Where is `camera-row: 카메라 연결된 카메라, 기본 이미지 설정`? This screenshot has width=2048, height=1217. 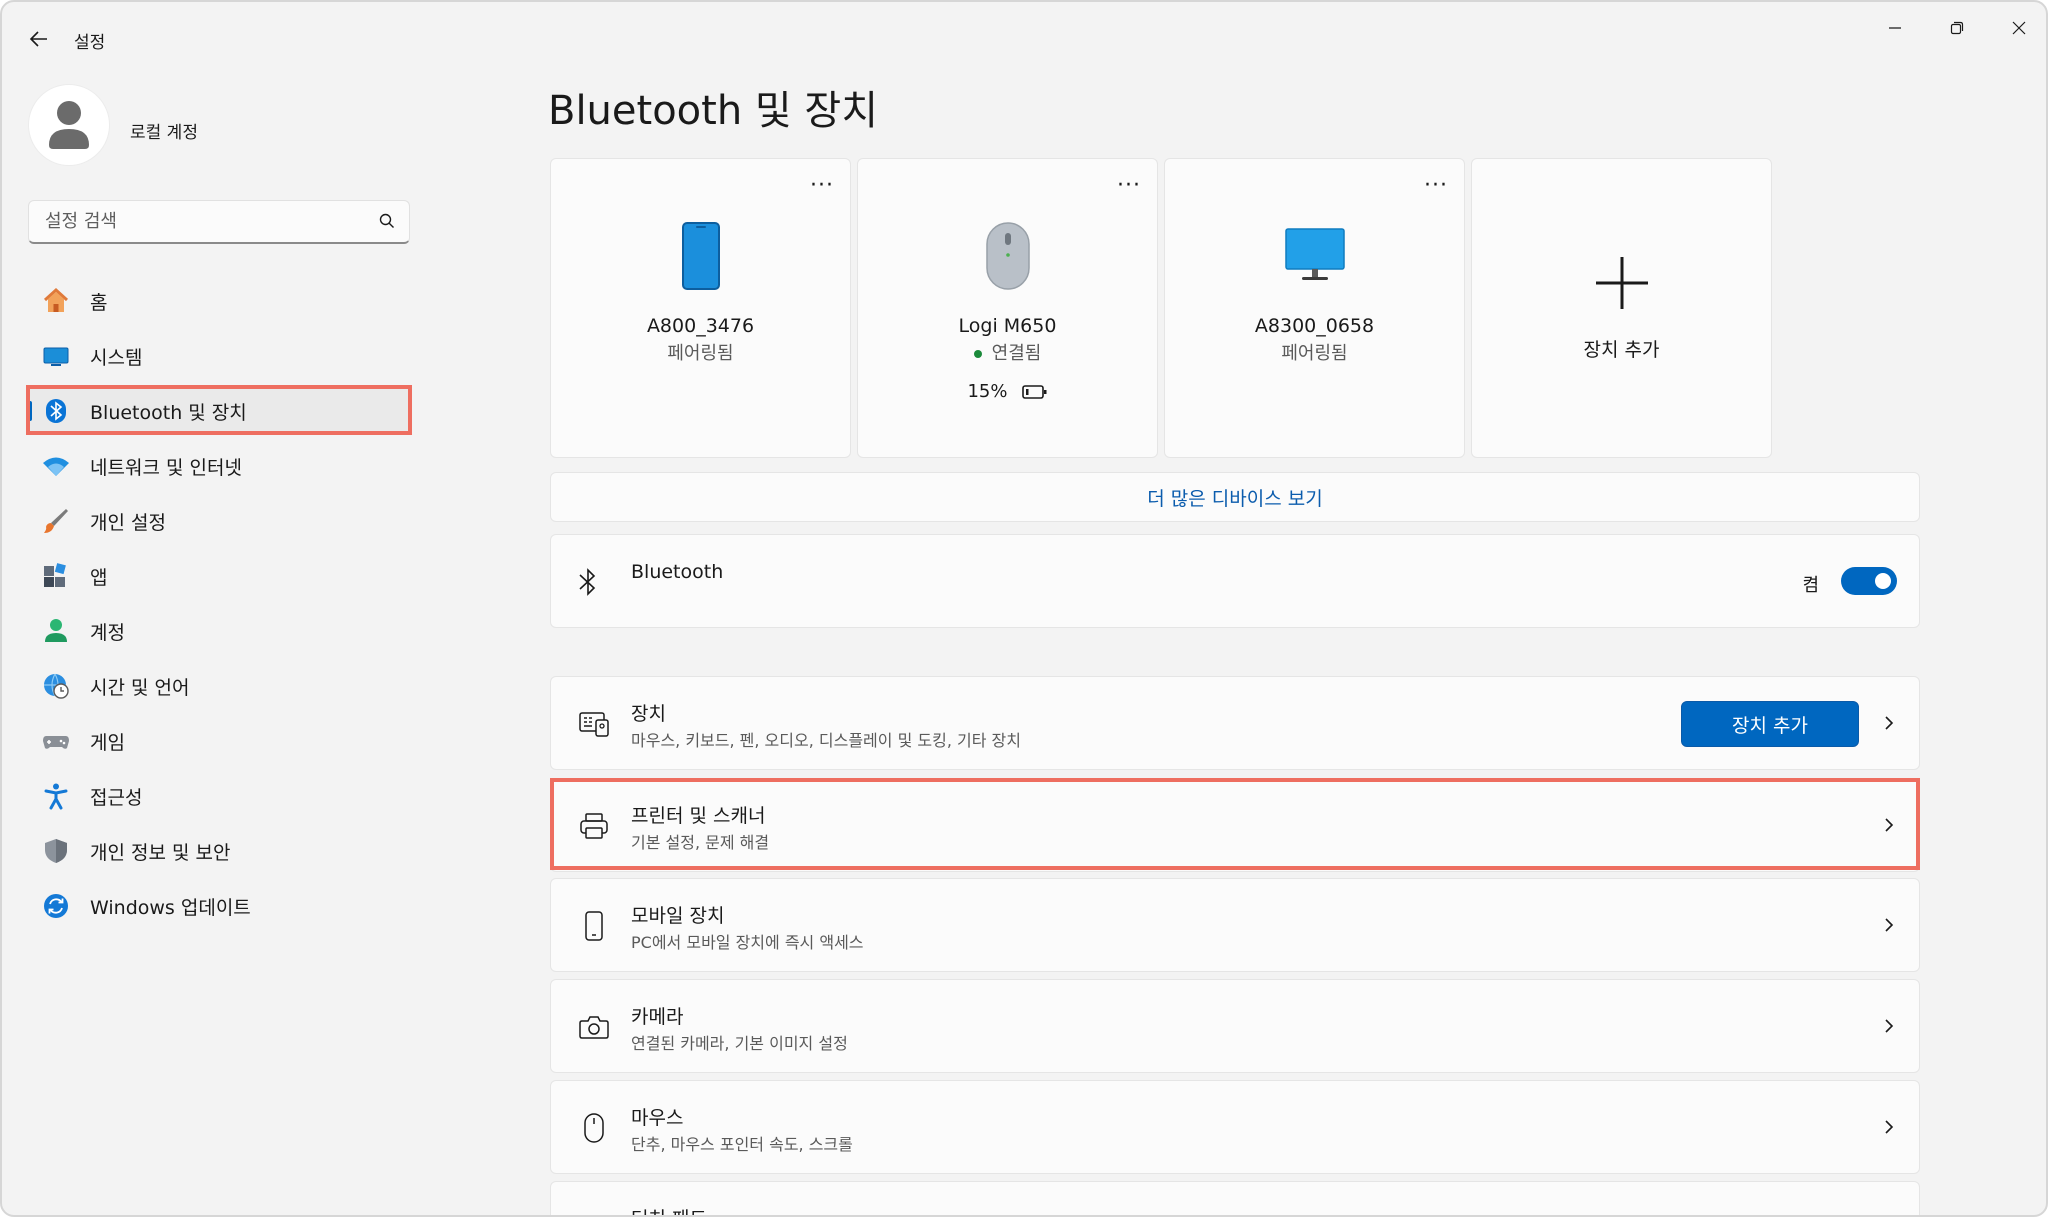
camera-row: 카메라 연결된 카메라, 기본 이미지 설정 is located at coordinates (1235, 1026).